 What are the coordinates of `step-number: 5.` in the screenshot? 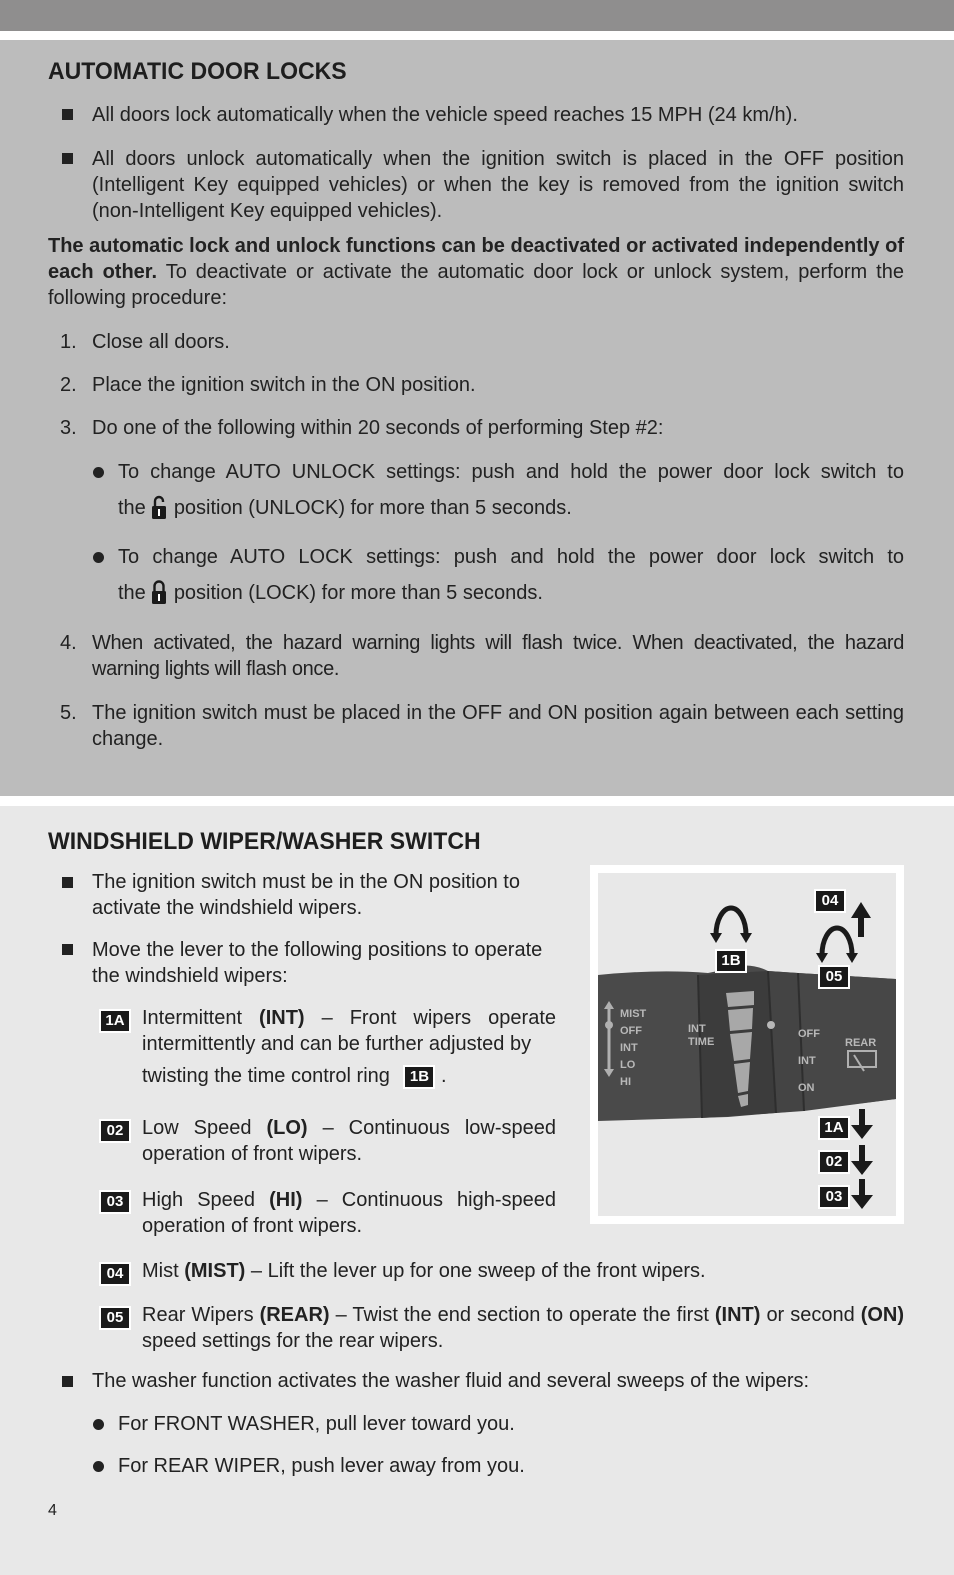 It's located at (68, 713).